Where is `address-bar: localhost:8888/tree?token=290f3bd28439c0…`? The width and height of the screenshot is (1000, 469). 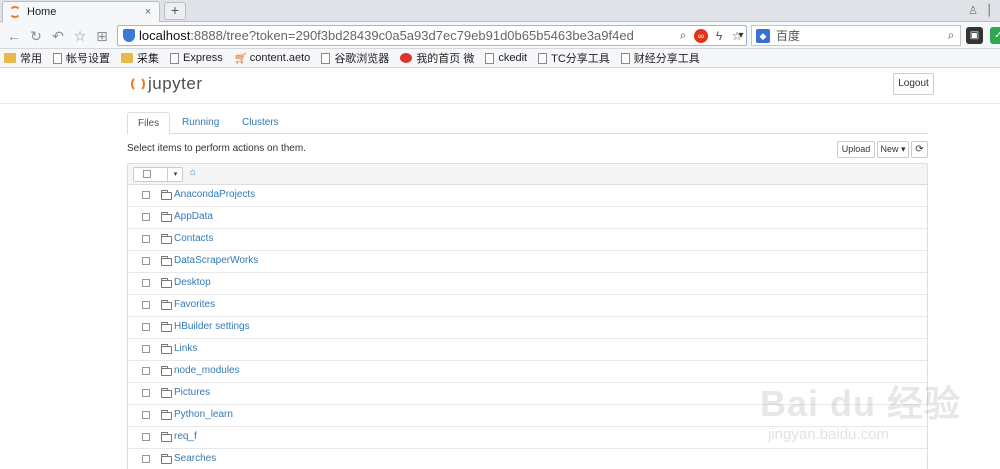 address-bar: localhost:8888/tree?token=290f3bd28439c0… is located at coordinates (432, 35).